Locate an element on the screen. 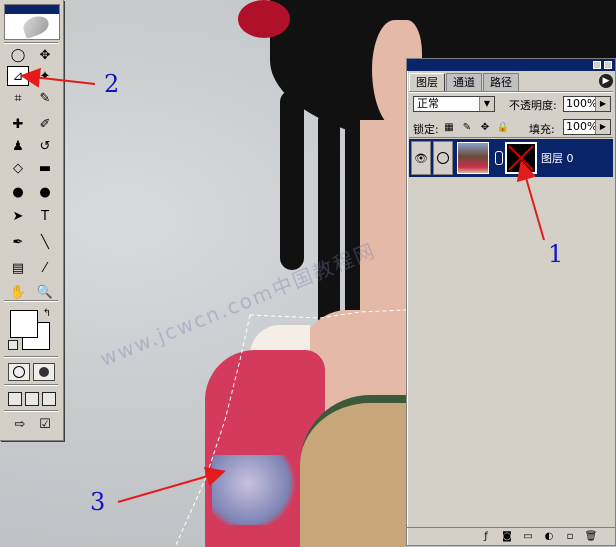 The width and height of the screenshot is (616, 547). annotation-3: 3 is located at coordinates (98, 502).